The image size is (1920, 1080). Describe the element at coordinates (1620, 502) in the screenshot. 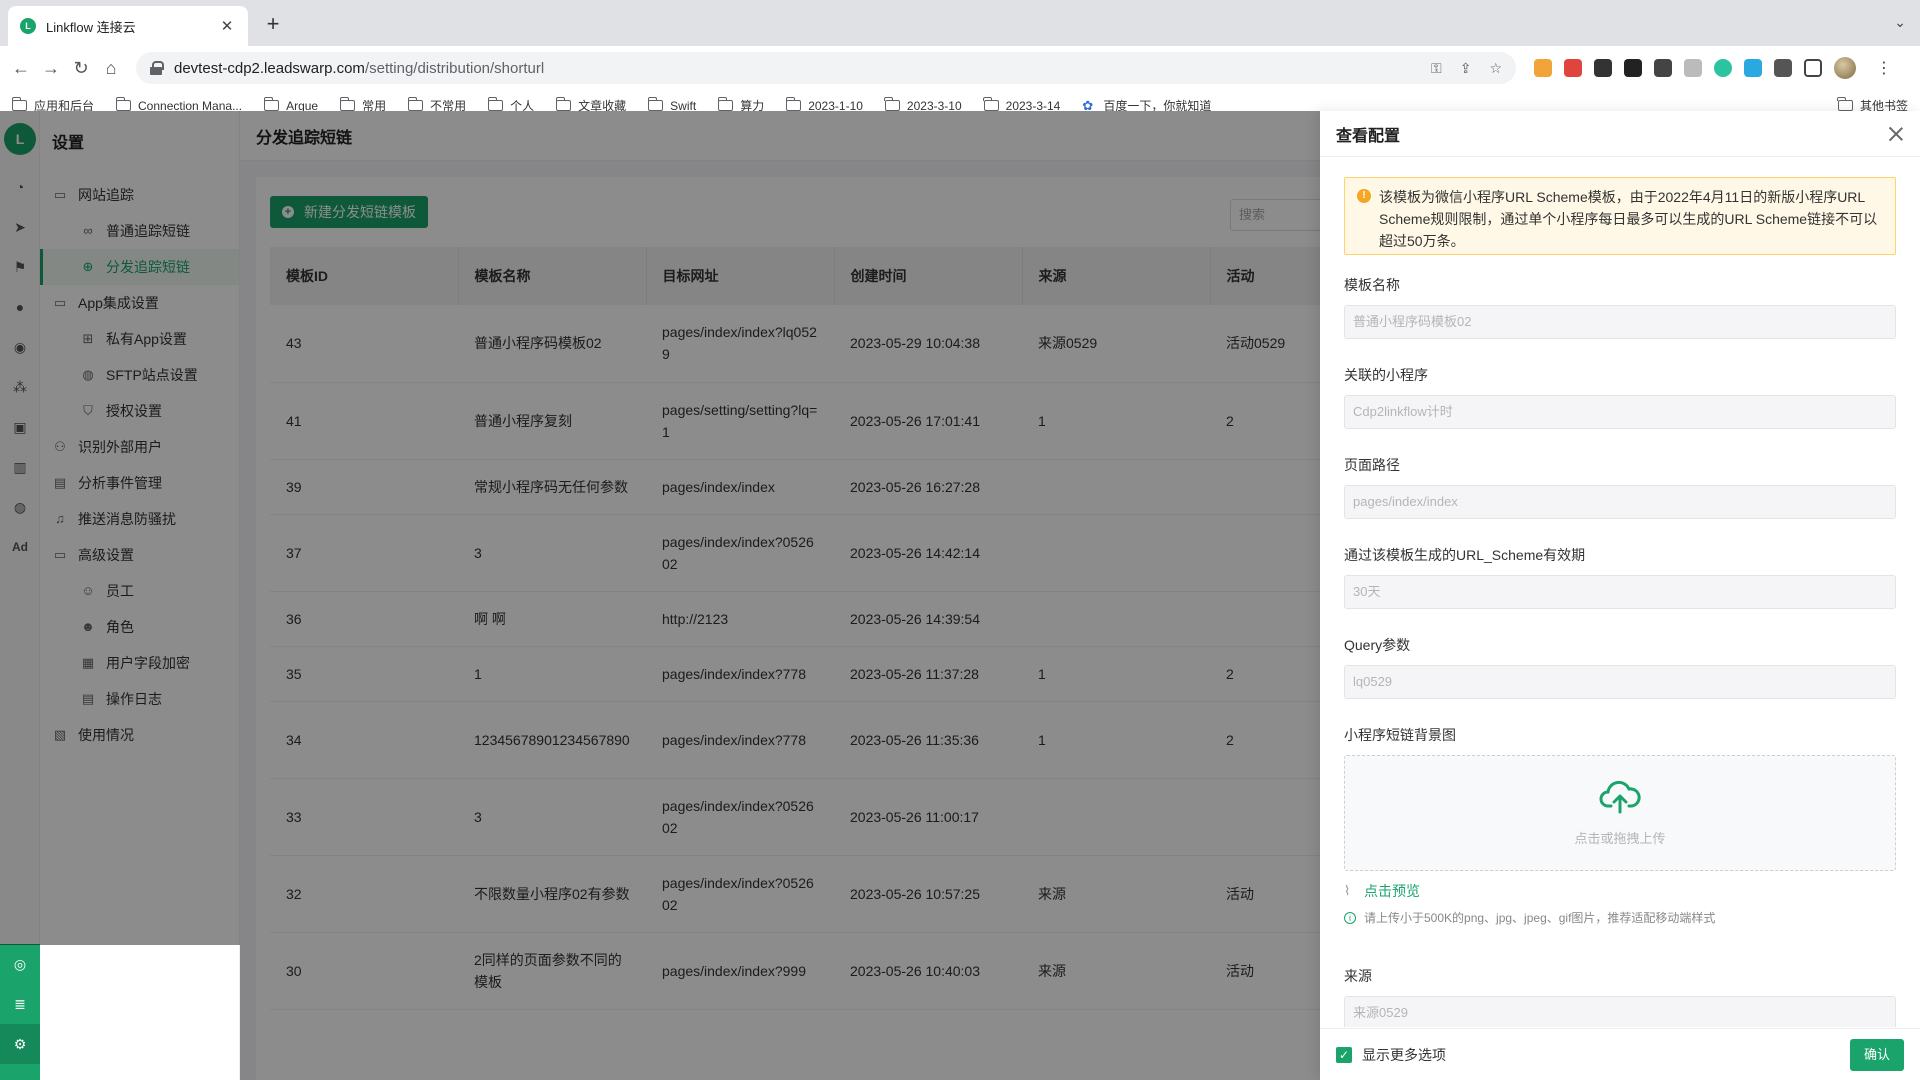

I see `page-path-field: pages/index/index` at that location.